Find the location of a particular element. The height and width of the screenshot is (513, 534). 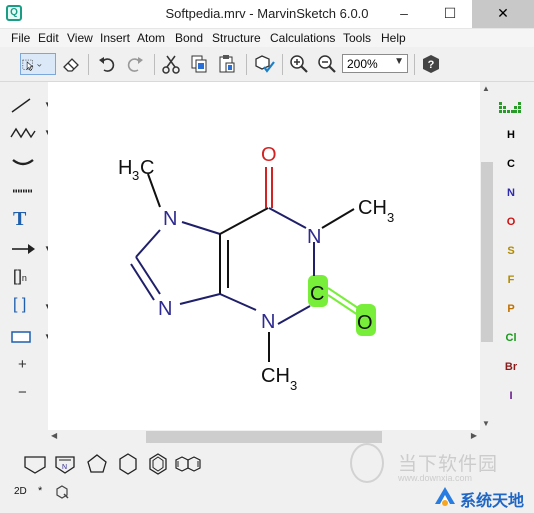

scroll-right-icon: ▶ is located at coordinates (474, 435).